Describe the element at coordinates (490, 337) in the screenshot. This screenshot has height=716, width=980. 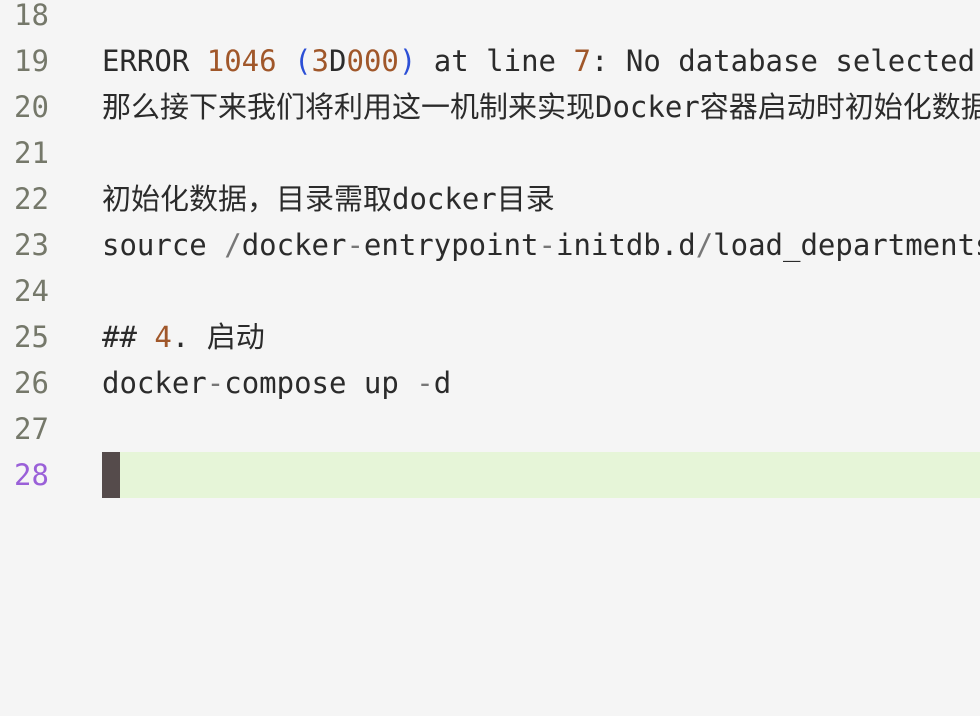
I see `code-line: 25 ## 4. 启动` at that location.